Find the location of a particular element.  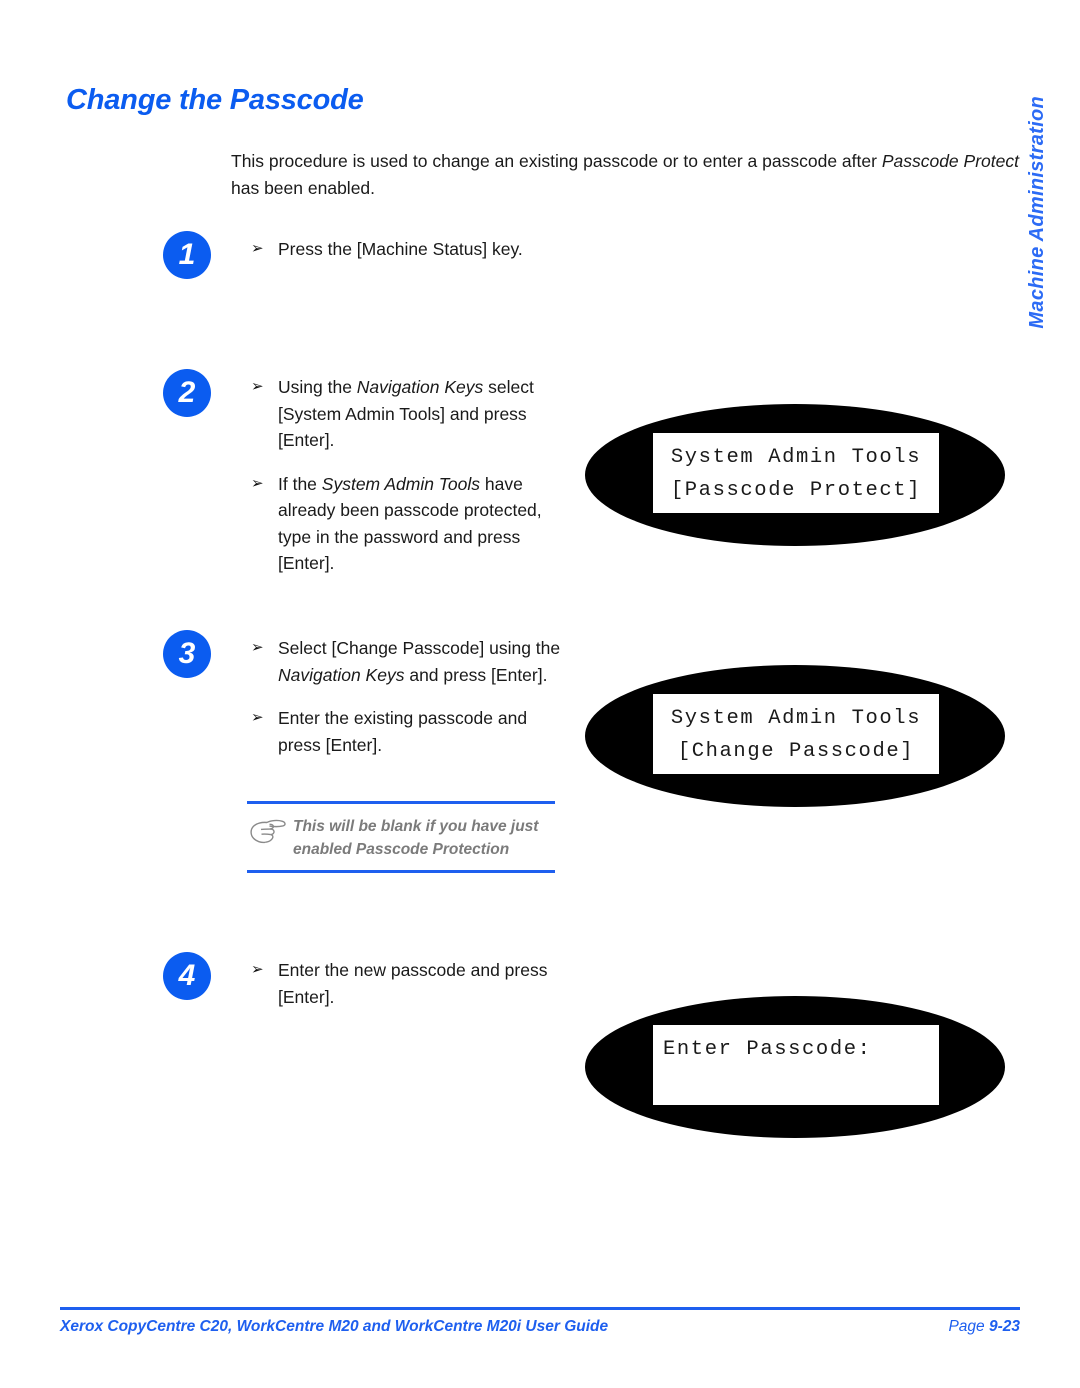

note-line-1: This will be blank if you have just is located at coordinates (416, 826).